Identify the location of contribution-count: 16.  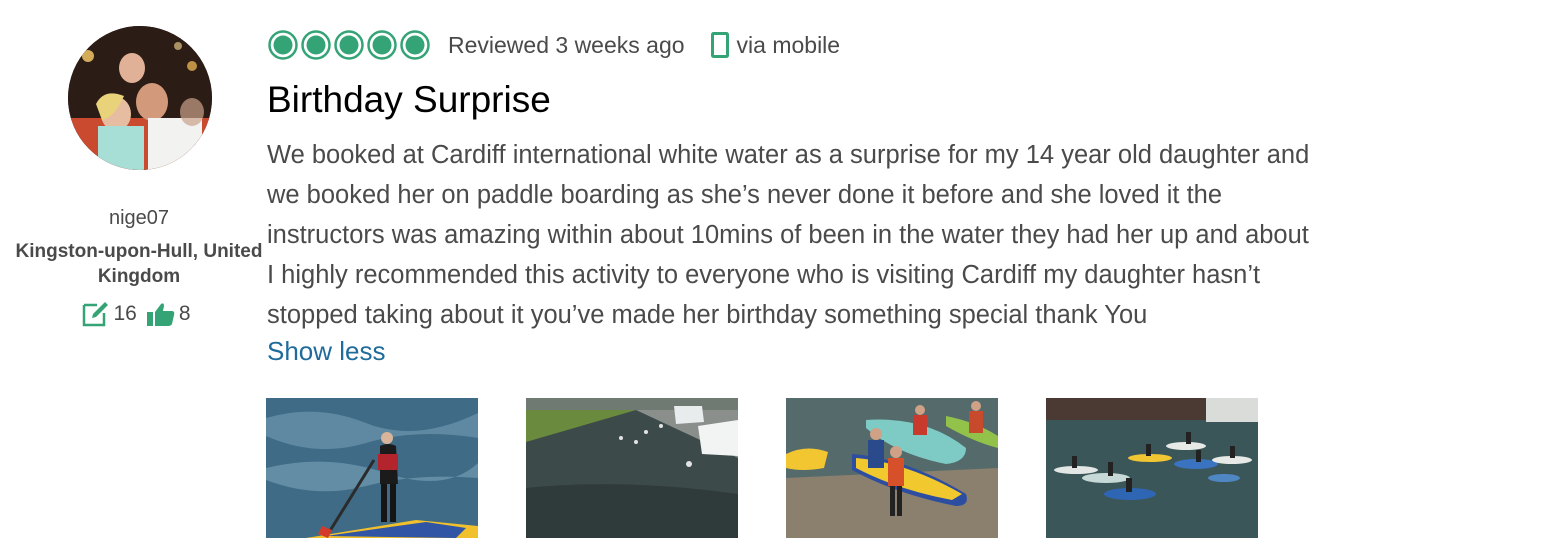
(125, 313).